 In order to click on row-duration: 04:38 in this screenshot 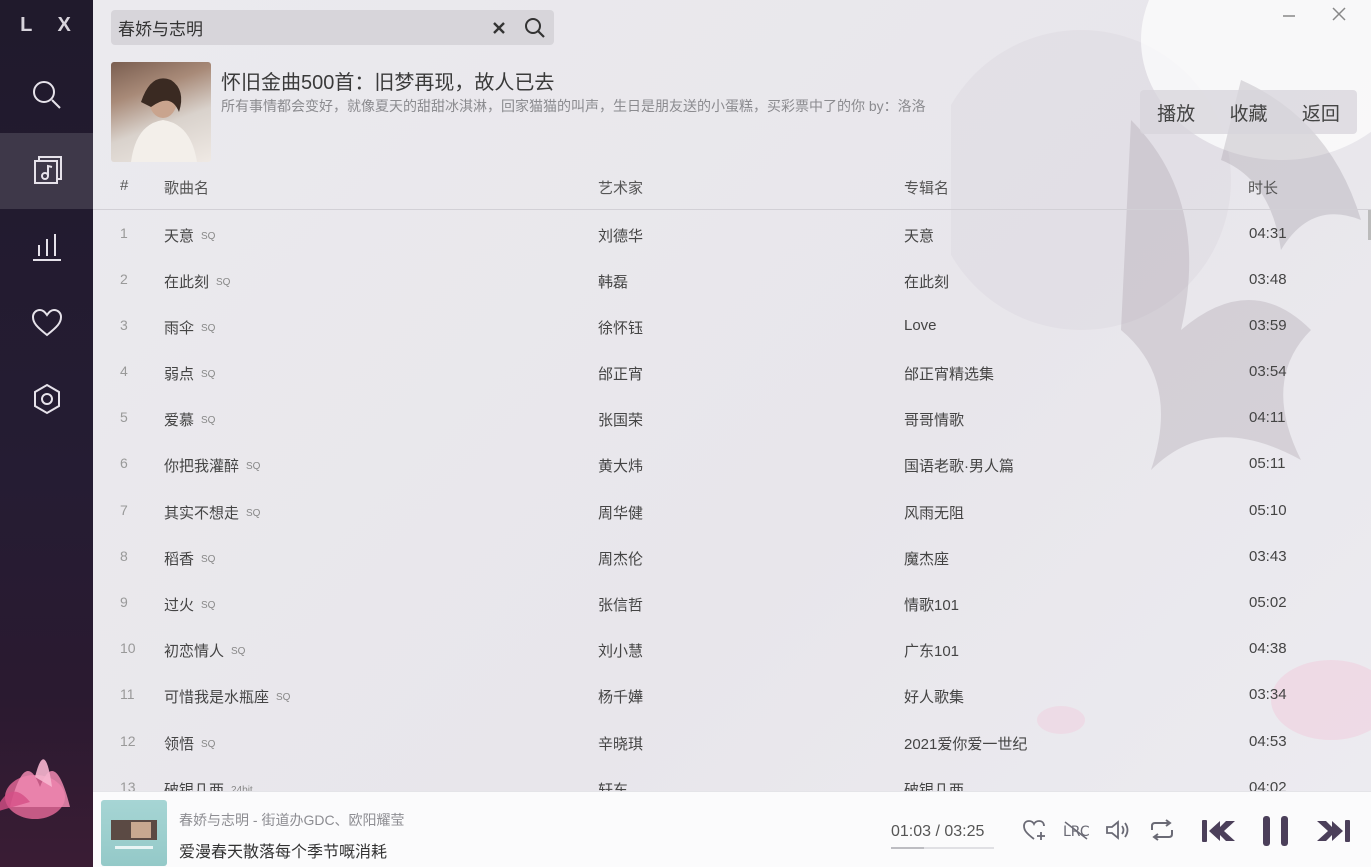, I will do `click(1268, 648)`.